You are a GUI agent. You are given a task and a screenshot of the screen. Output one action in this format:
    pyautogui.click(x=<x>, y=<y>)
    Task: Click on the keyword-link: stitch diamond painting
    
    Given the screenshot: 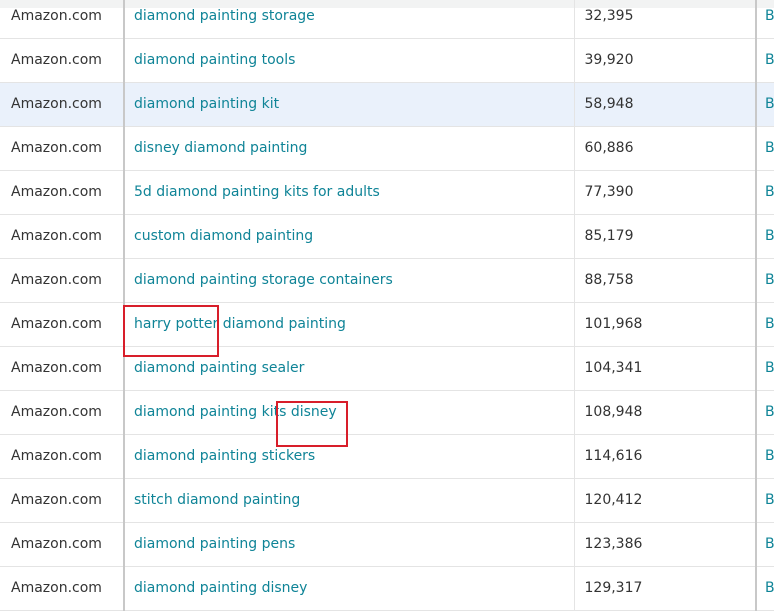 What is the action you would take?
    pyautogui.click(x=217, y=500)
    